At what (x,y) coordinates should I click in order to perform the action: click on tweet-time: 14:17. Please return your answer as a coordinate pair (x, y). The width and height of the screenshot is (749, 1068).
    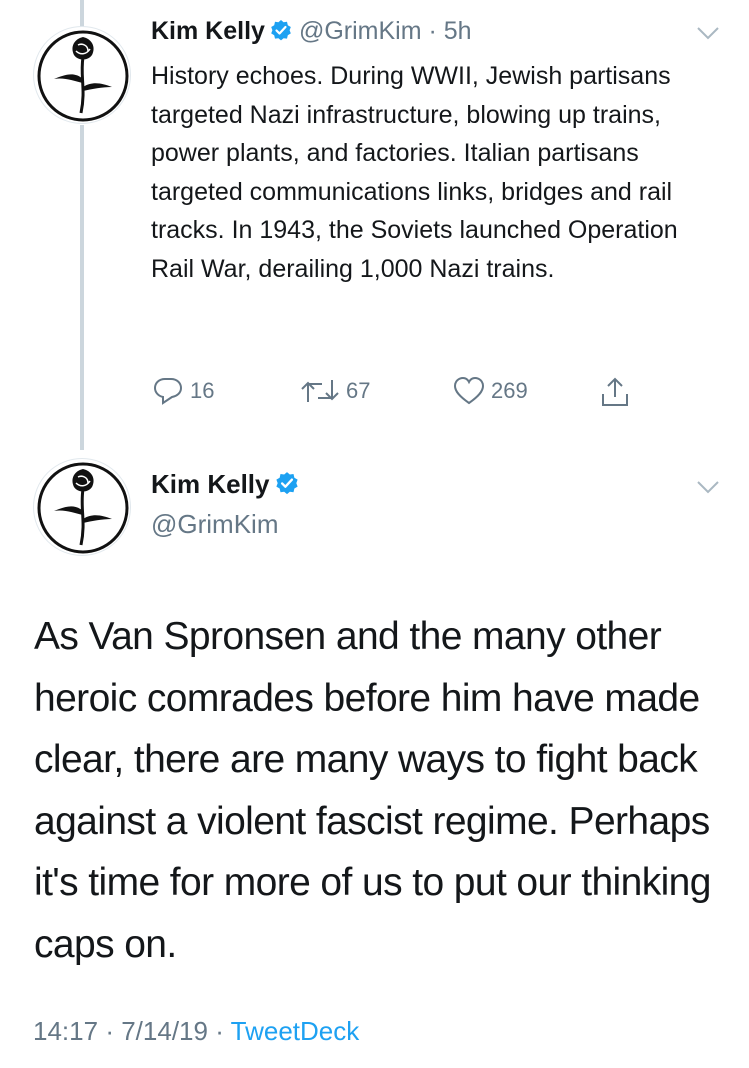
    Looking at the image, I should click on (65, 1031).